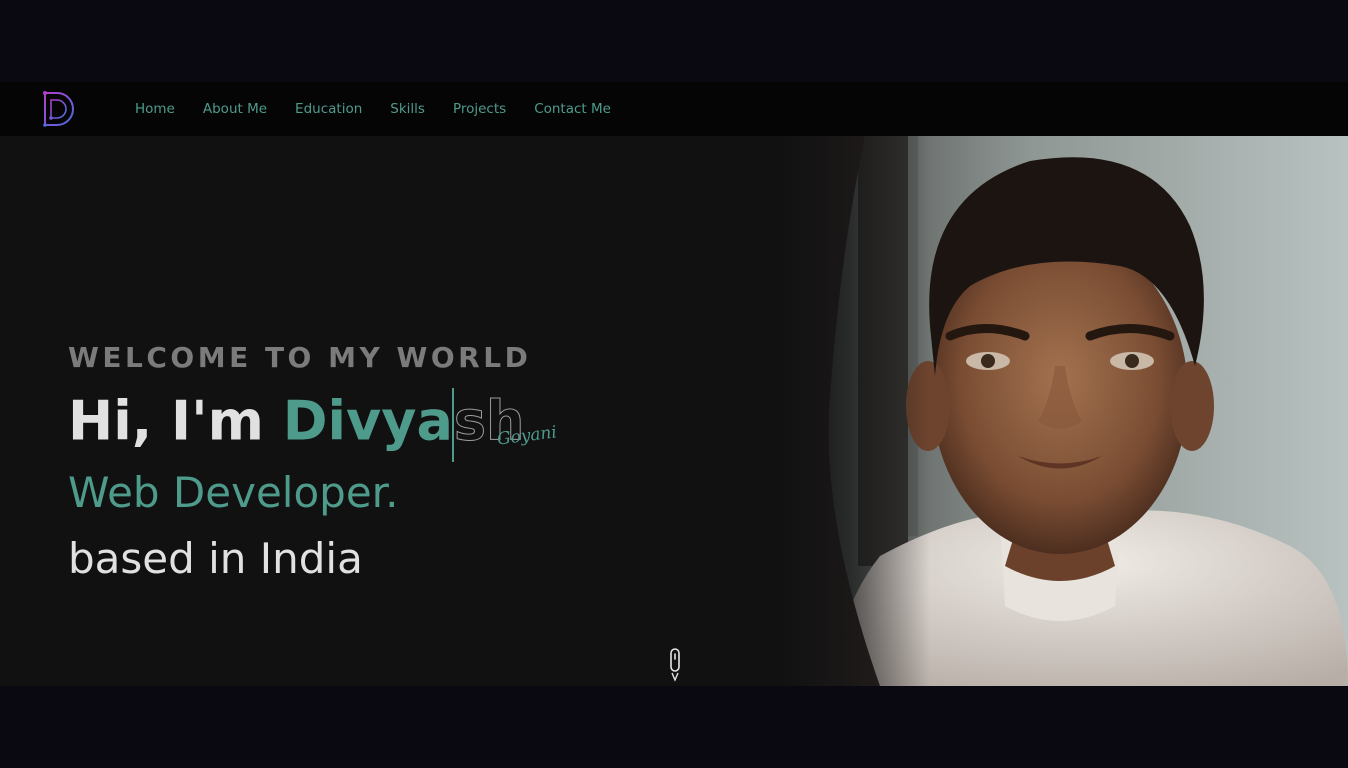 This screenshot has width=1348, height=768. I want to click on nav-projects: Projects, so click(479, 109).